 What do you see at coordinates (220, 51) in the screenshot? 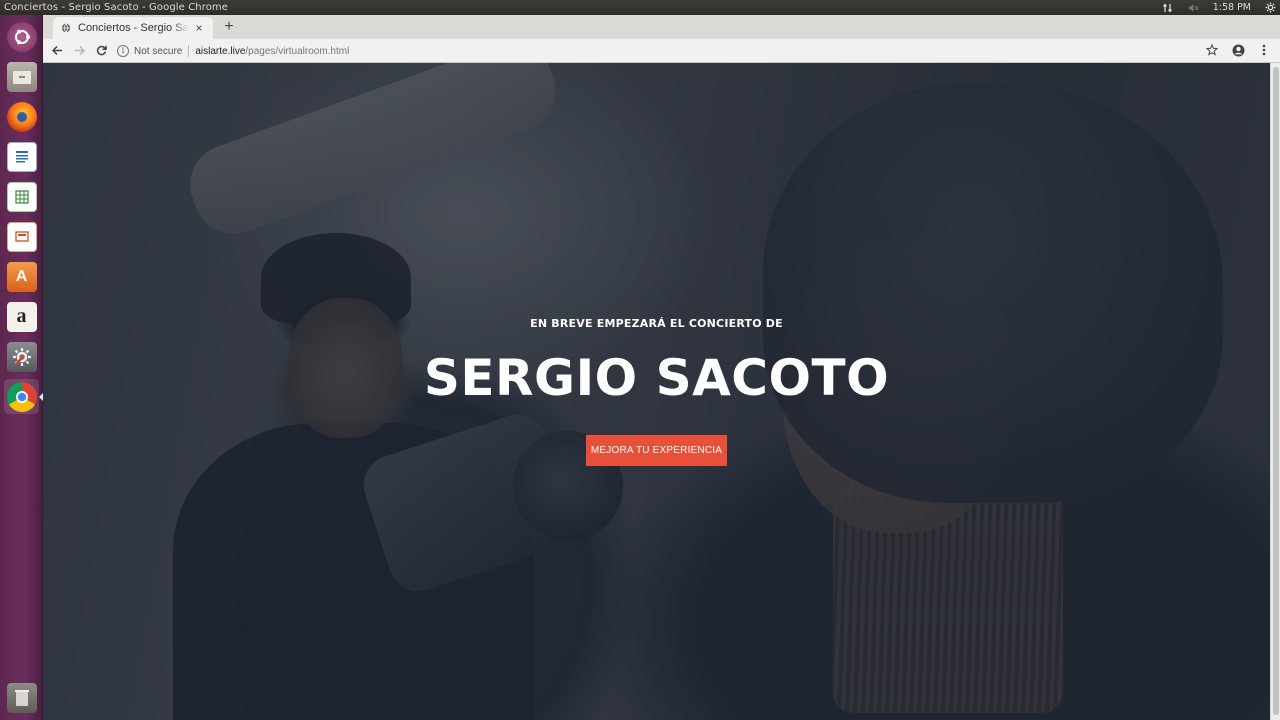
I see `url-host: aislarte.live` at bounding box center [220, 51].